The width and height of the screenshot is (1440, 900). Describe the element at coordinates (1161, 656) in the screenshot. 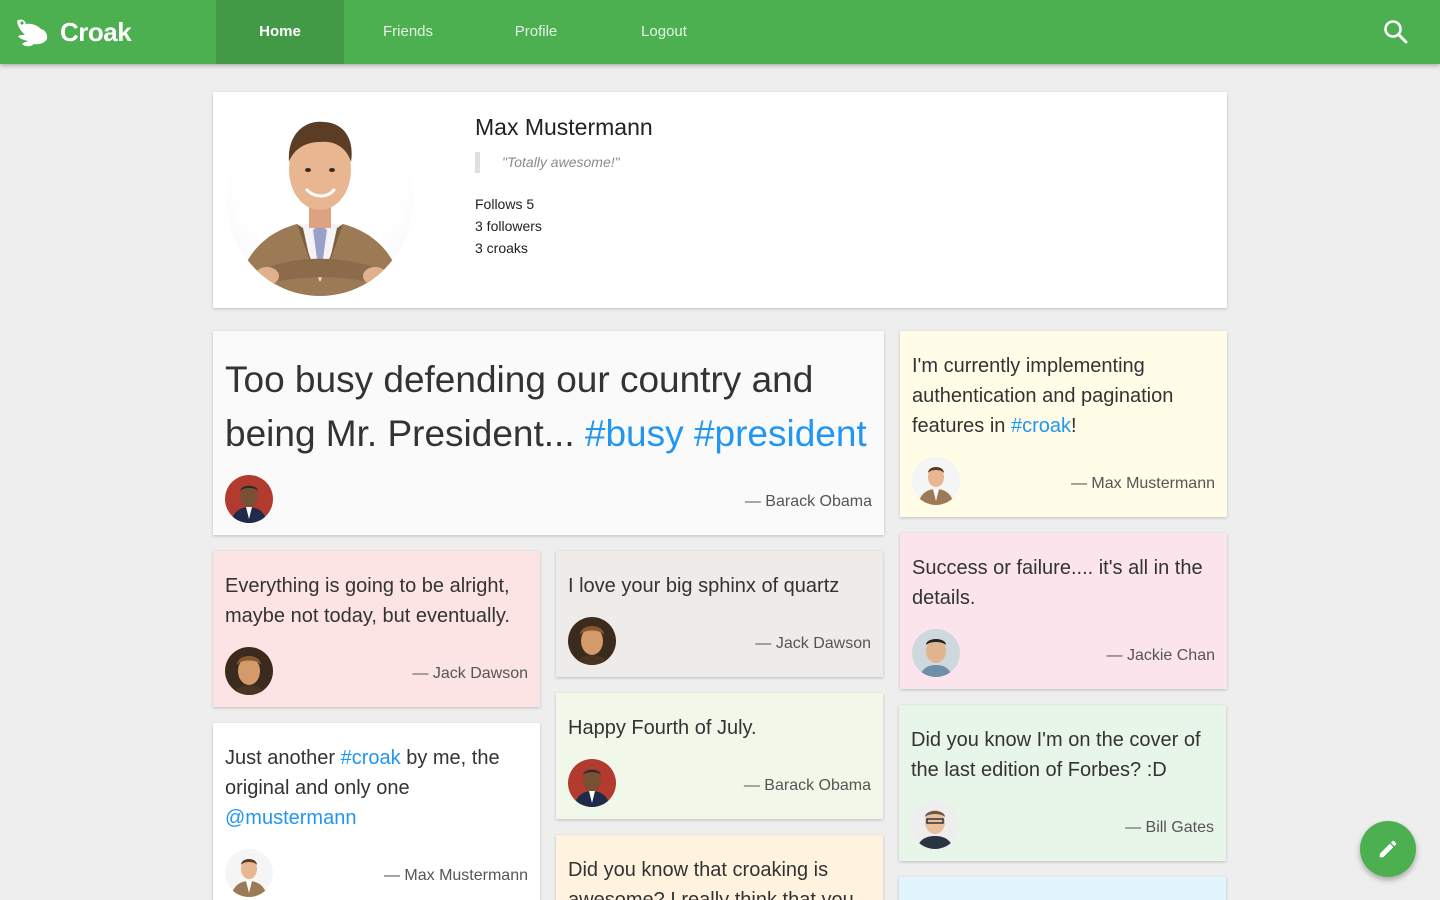

I see `croak-author: — Jackie Chan` at that location.